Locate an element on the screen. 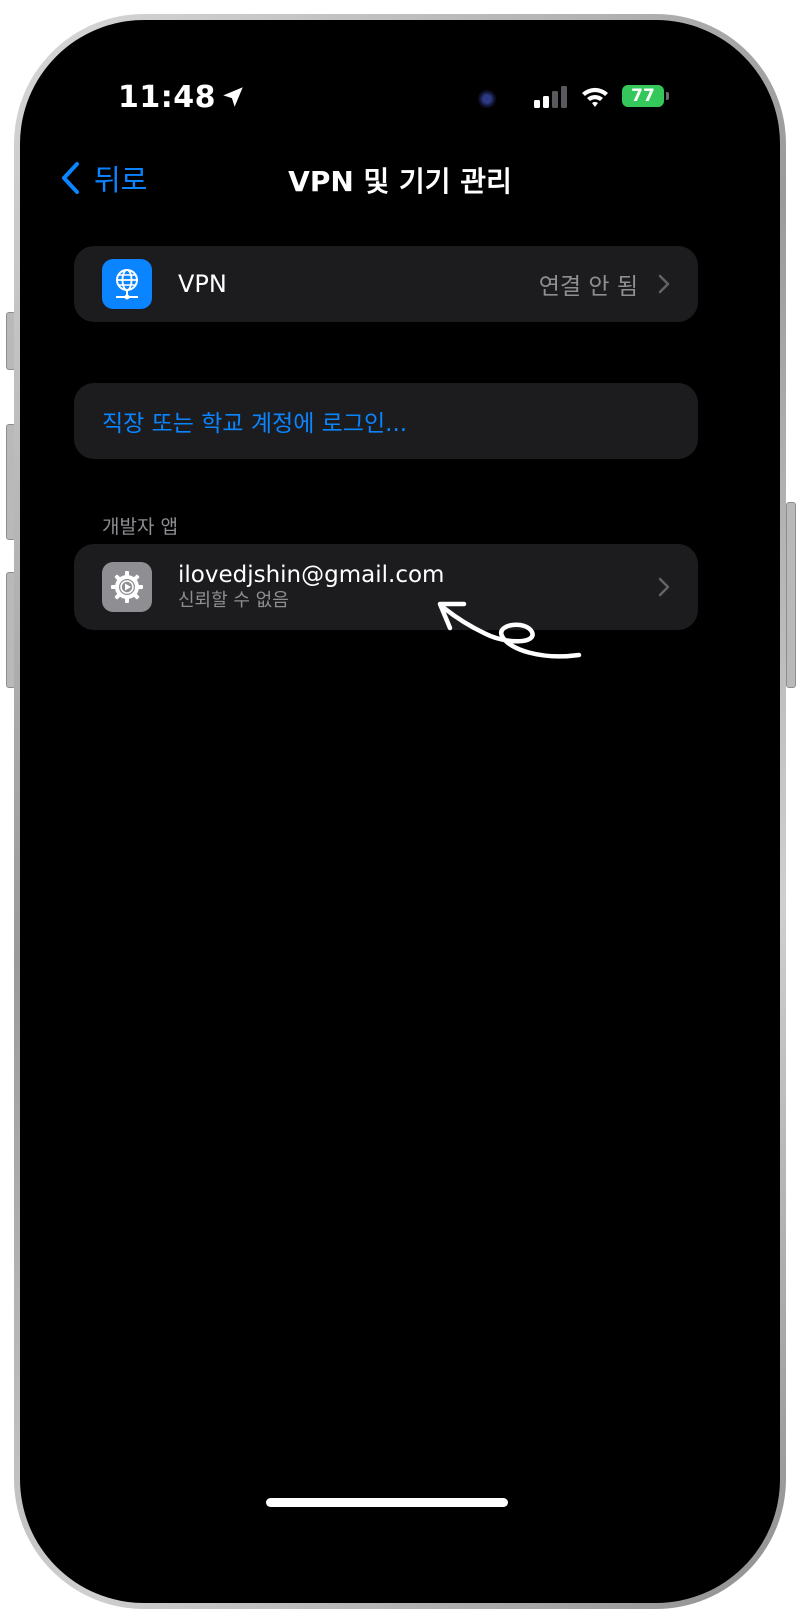  home-indicator is located at coordinates (387, 1502).